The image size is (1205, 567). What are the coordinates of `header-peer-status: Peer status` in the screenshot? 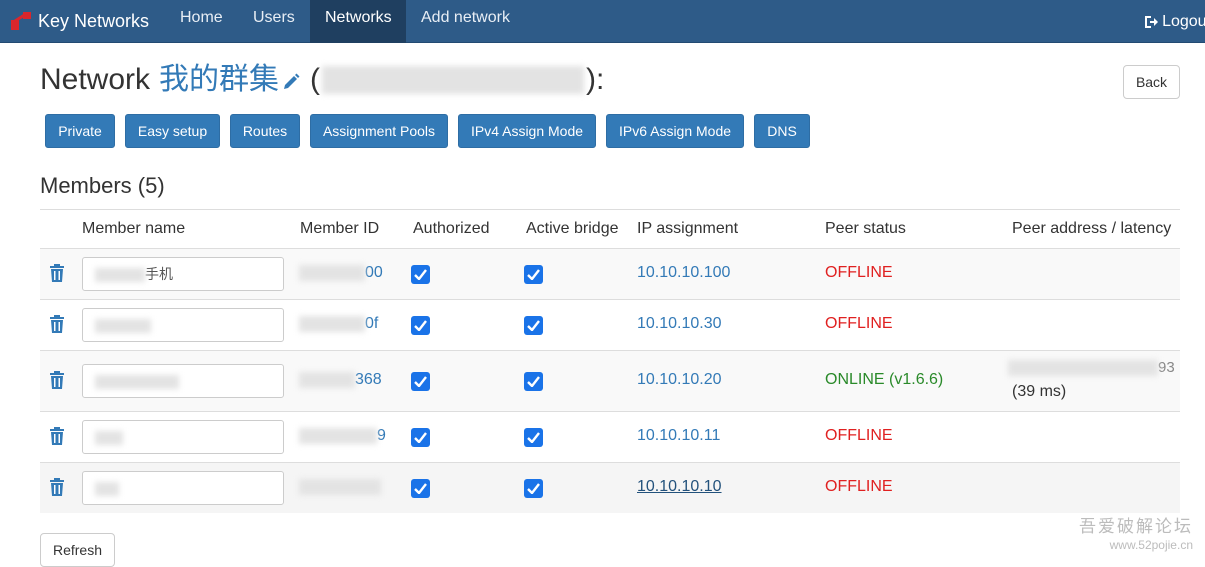 It's located at (865, 228).